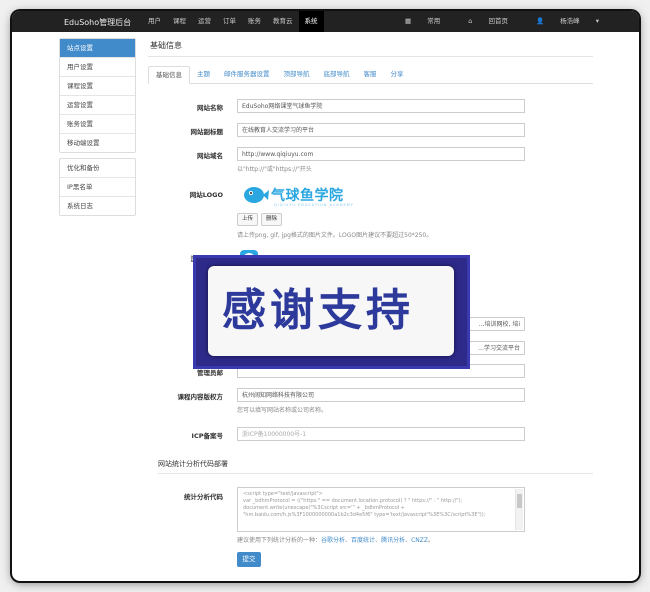  Describe the element at coordinates (307, 196) in the screenshot. I see `logo-text: 气球鱼学院` at that location.